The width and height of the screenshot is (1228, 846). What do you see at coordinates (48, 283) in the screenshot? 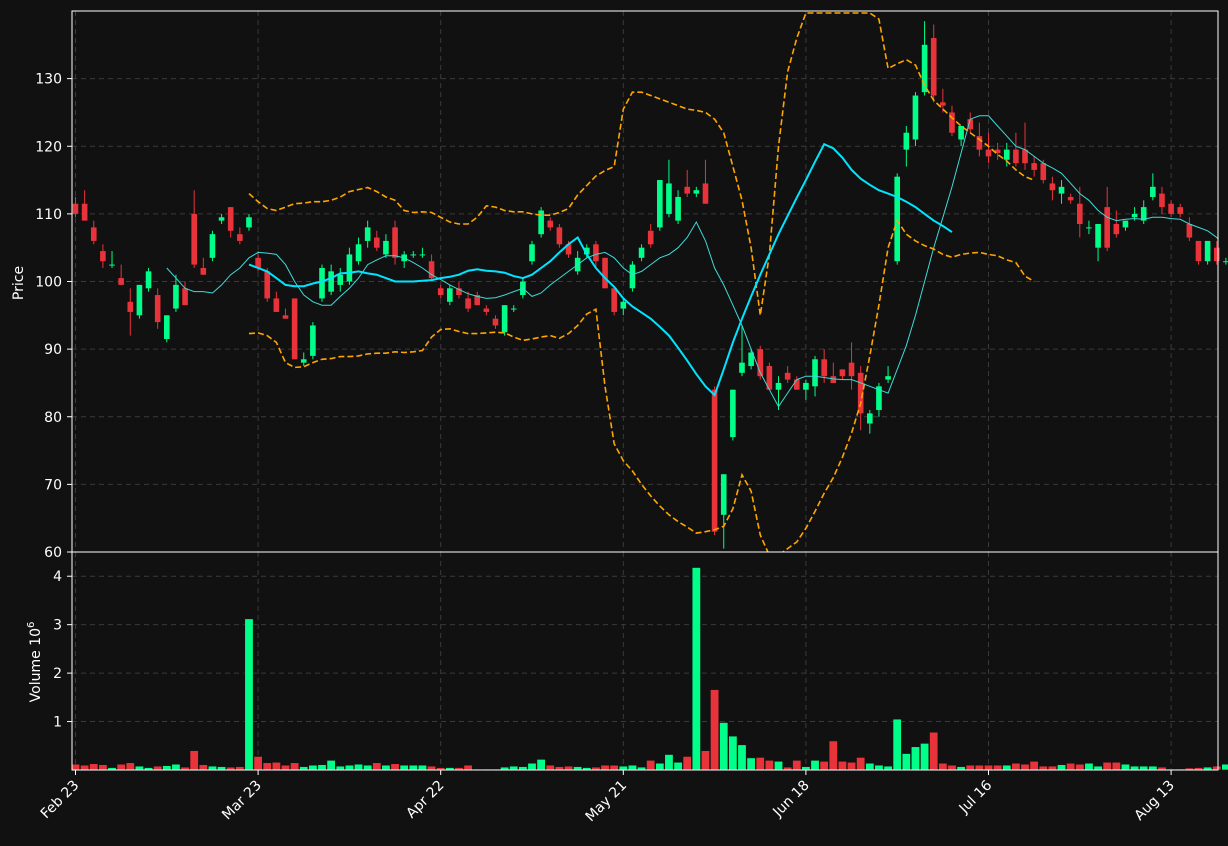
I see `price-tick-label: 100` at bounding box center [48, 283].